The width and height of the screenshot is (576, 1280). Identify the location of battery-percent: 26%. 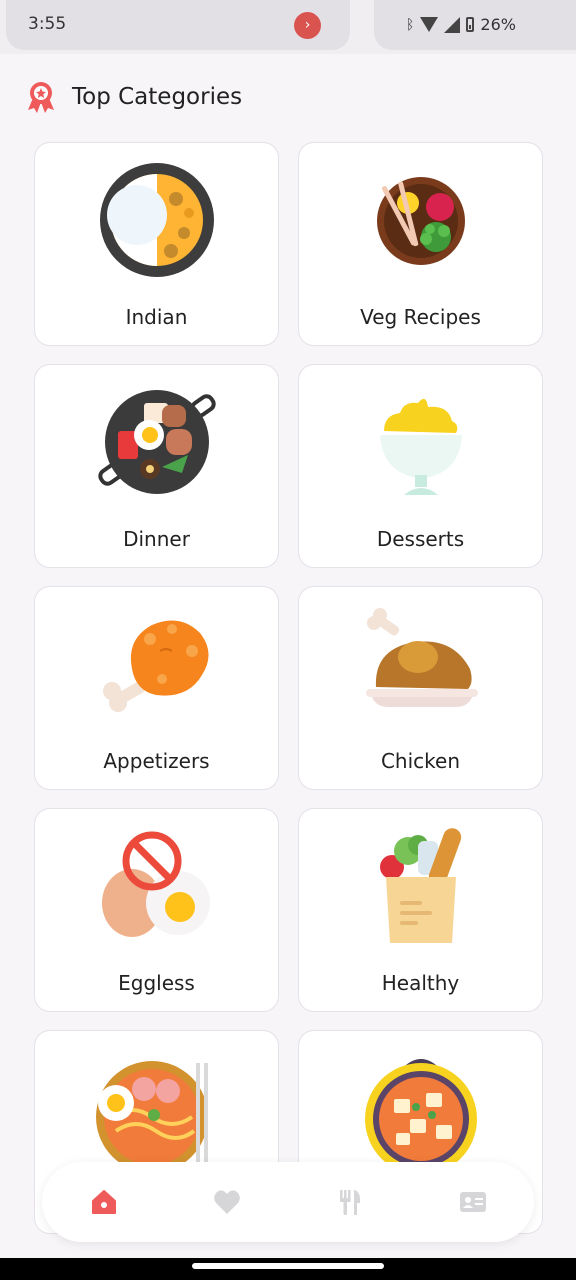
(498, 24).